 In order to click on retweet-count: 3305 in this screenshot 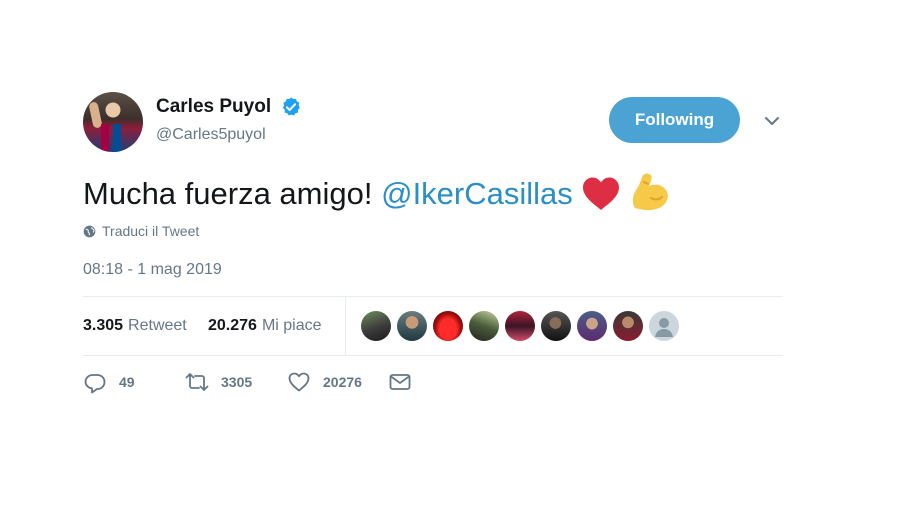, I will do `click(237, 382)`.